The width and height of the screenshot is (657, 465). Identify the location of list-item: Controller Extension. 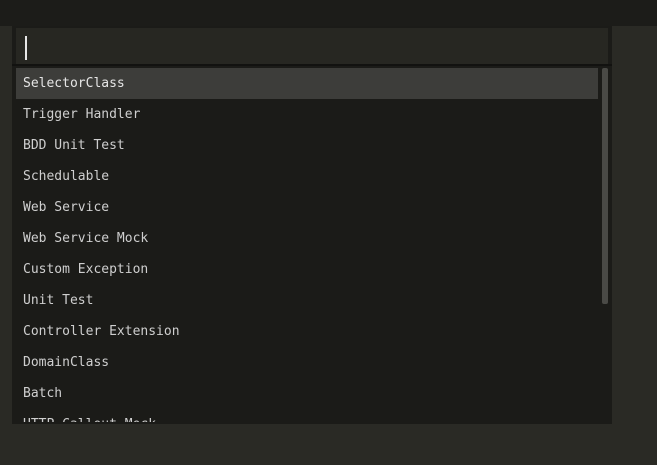
(307, 331).